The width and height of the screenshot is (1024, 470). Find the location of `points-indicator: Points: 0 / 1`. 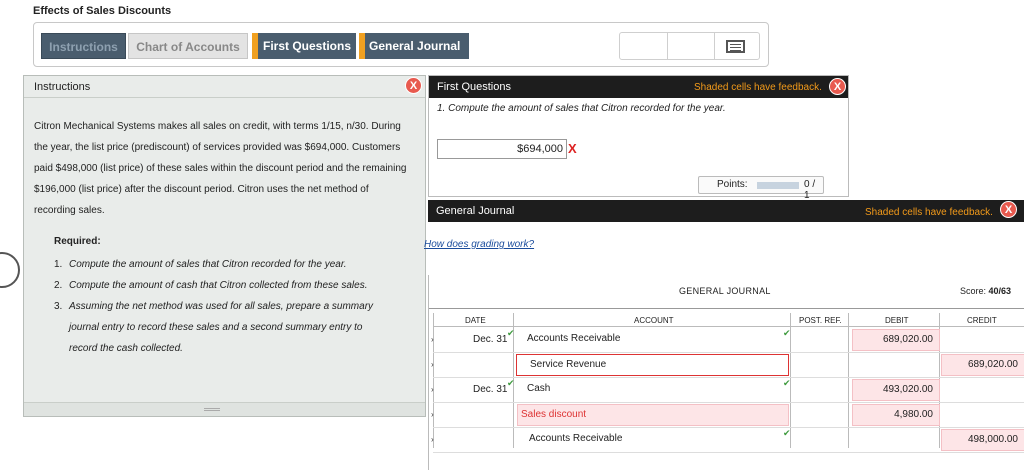

points-indicator: Points: 0 / 1 is located at coordinates (761, 188).